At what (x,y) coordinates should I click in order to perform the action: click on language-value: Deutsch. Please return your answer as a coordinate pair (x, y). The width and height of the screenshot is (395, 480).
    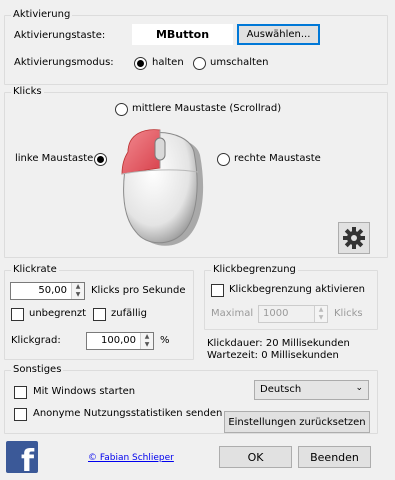
    Looking at the image, I should click on (281, 389).